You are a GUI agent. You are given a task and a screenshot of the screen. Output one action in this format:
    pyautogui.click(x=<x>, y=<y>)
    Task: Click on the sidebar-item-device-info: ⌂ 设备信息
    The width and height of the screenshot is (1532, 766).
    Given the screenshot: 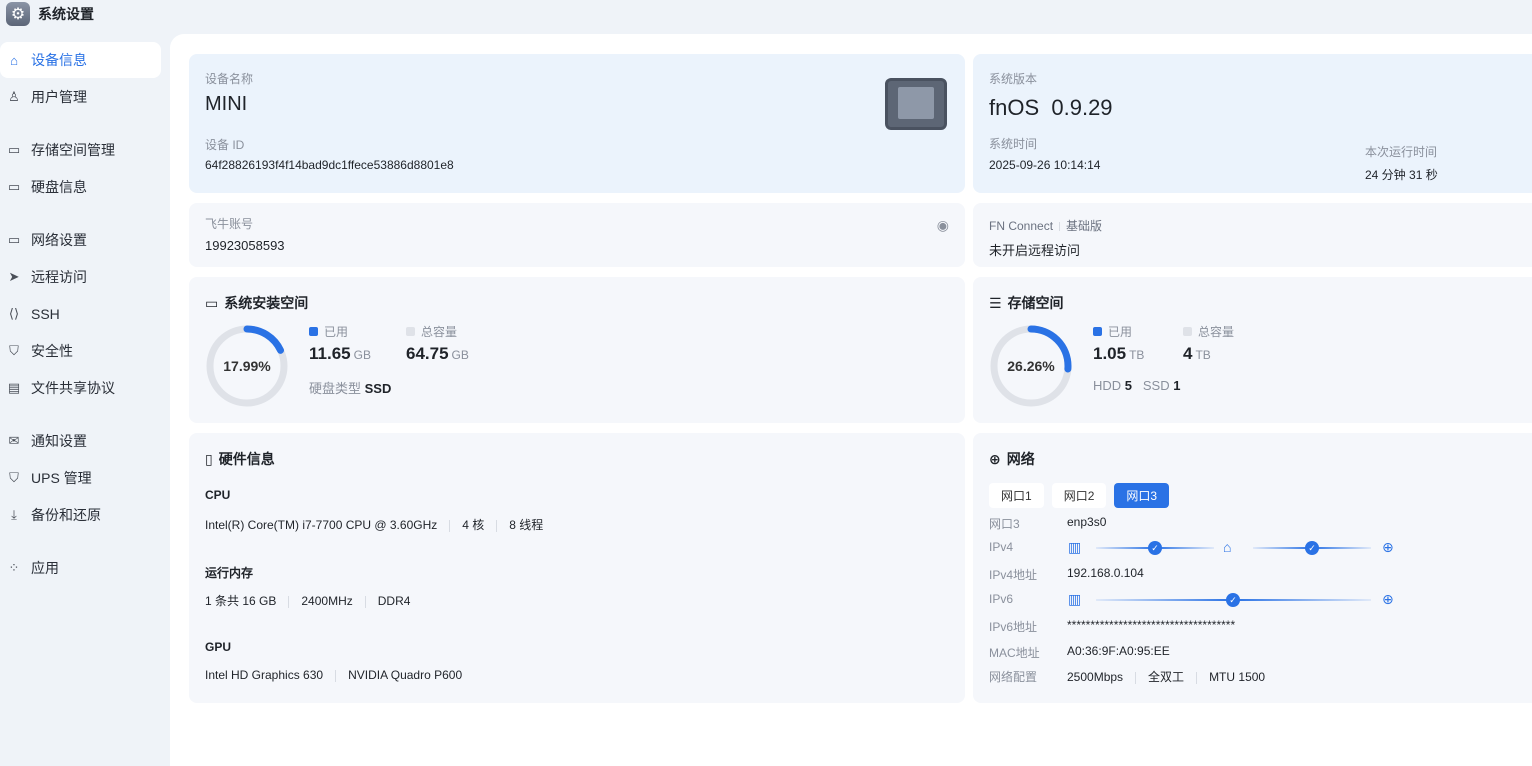 What is the action you would take?
    pyautogui.click(x=80, y=60)
    